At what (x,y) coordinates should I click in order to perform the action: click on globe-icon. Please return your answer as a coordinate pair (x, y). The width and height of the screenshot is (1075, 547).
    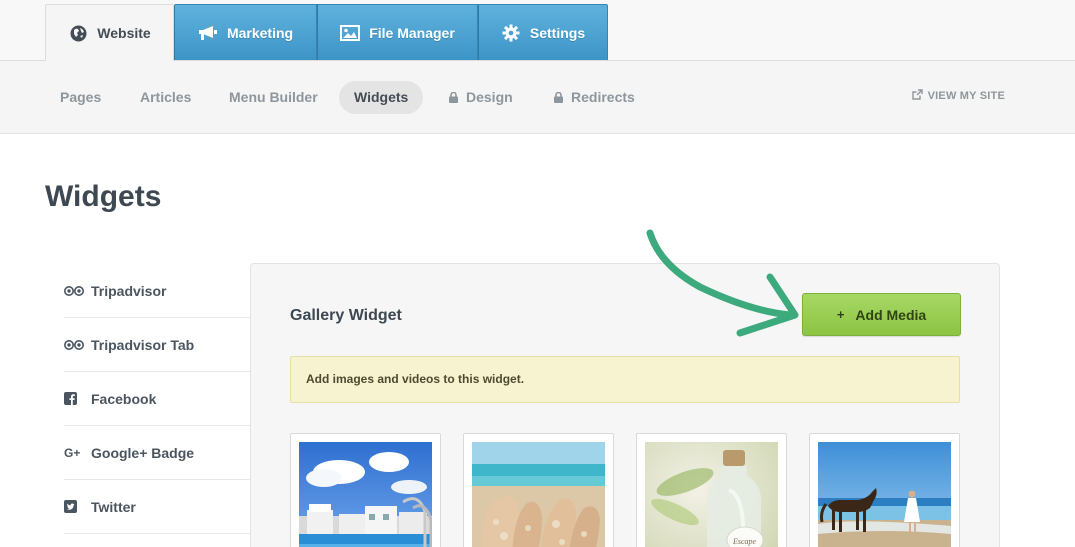
    Looking at the image, I should click on (78, 33).